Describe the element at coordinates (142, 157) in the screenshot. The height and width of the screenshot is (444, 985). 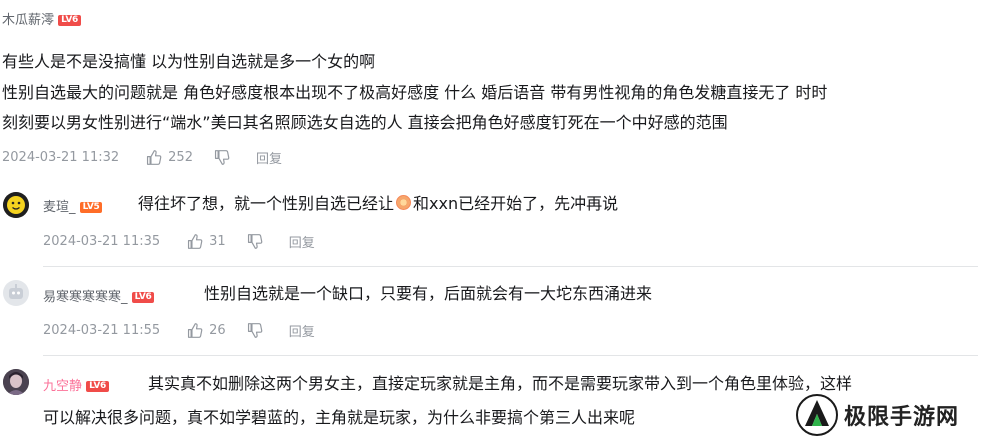
I see `main-comment-meta: 2024-03-21 11:32 252 回复` at that location.